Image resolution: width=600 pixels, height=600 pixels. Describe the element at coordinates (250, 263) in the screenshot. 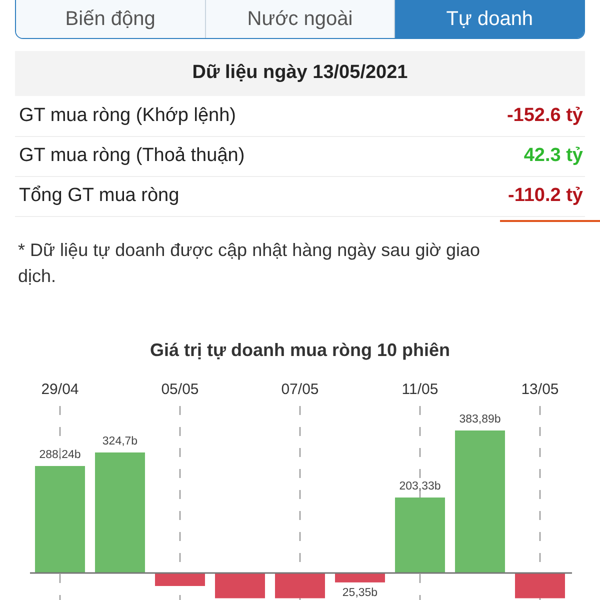

I see `footnote-text: * Dữ liệu tự doanh được cập nhật hàng ngày sau giờ giao dịch.` at that location.